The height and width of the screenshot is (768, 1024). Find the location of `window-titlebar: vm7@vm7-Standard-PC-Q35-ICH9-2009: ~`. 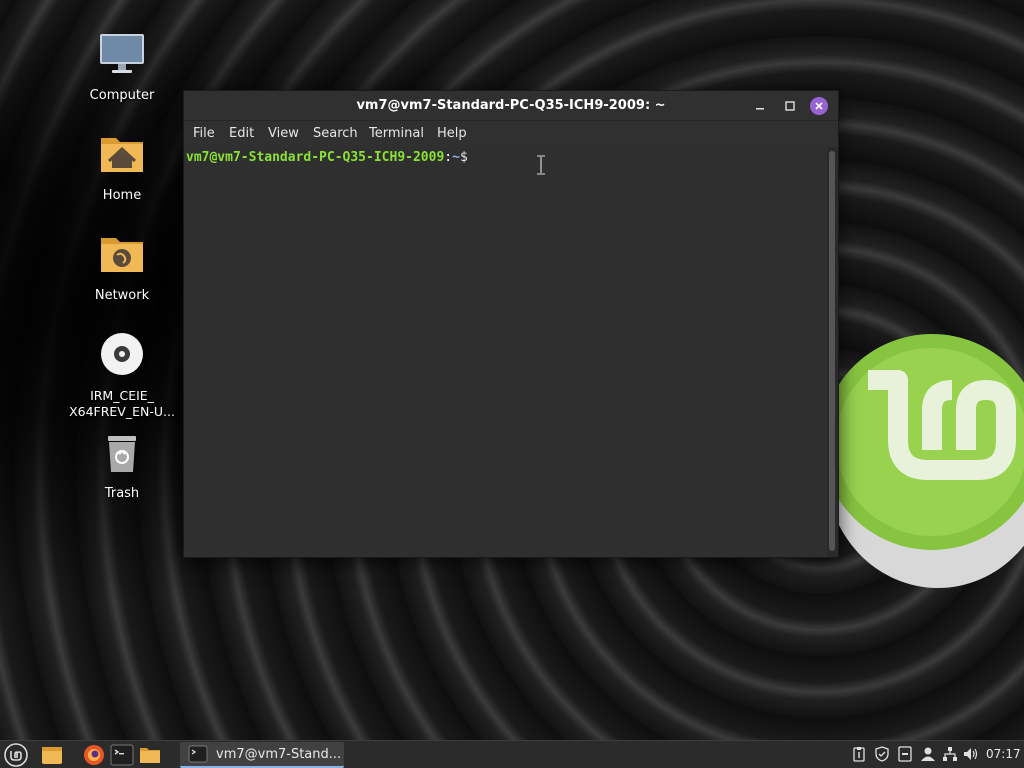

window-titlebar: vm7@vm7-Standard-PC-Q35-ICH9-2009: ~ is located at coordinates (511, 106).